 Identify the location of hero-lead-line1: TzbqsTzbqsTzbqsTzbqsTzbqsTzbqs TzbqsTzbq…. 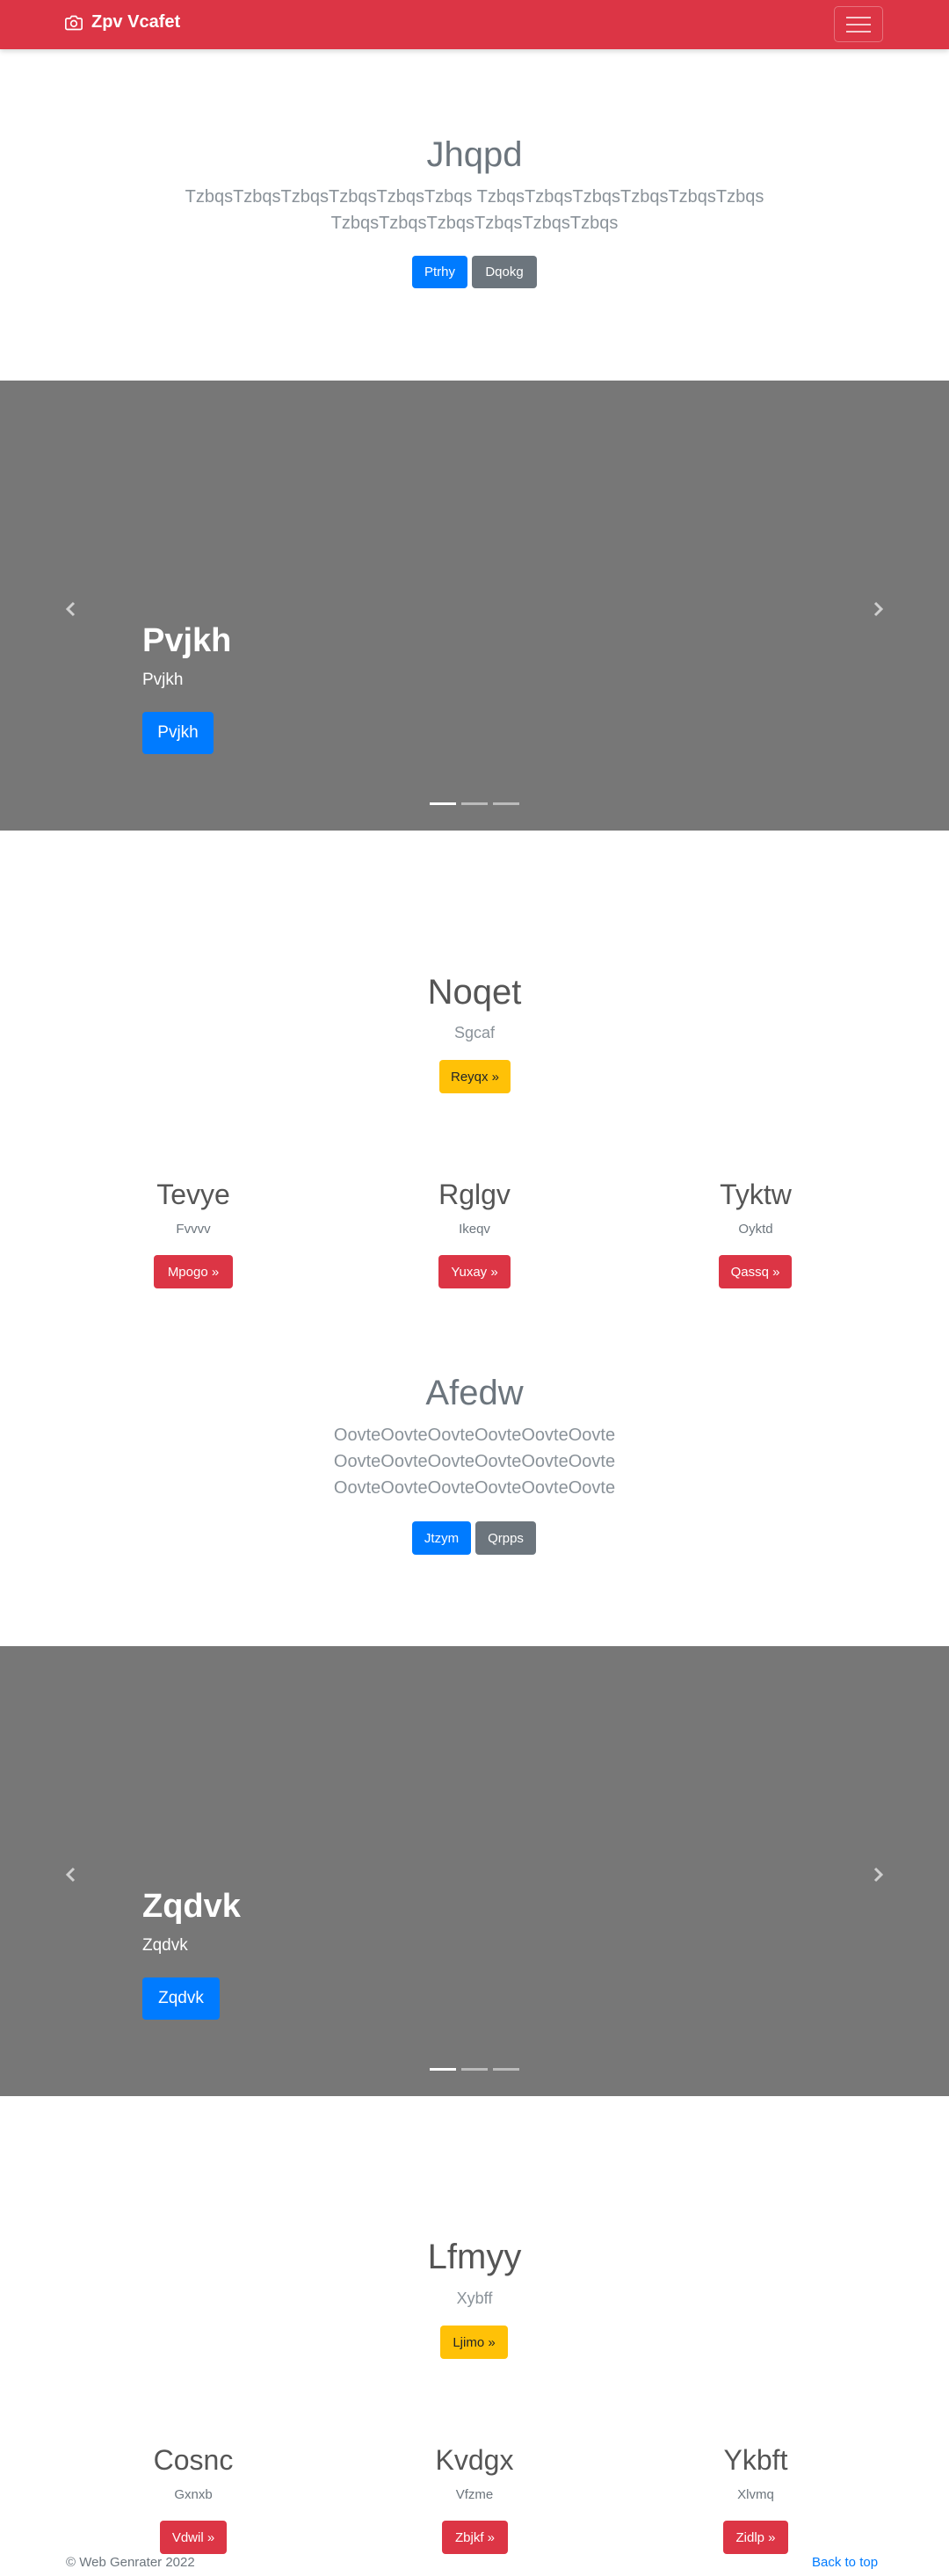
(474, 197).